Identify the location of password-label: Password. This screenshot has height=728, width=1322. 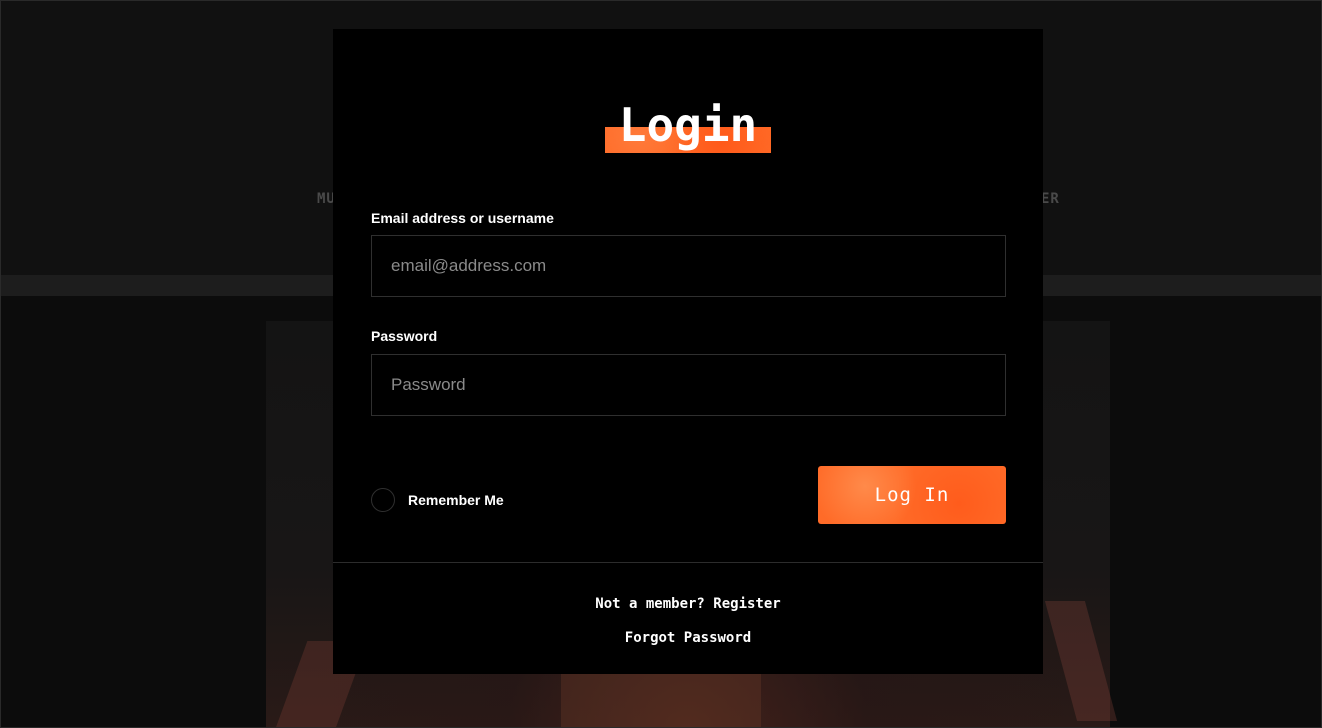
(404, 336).